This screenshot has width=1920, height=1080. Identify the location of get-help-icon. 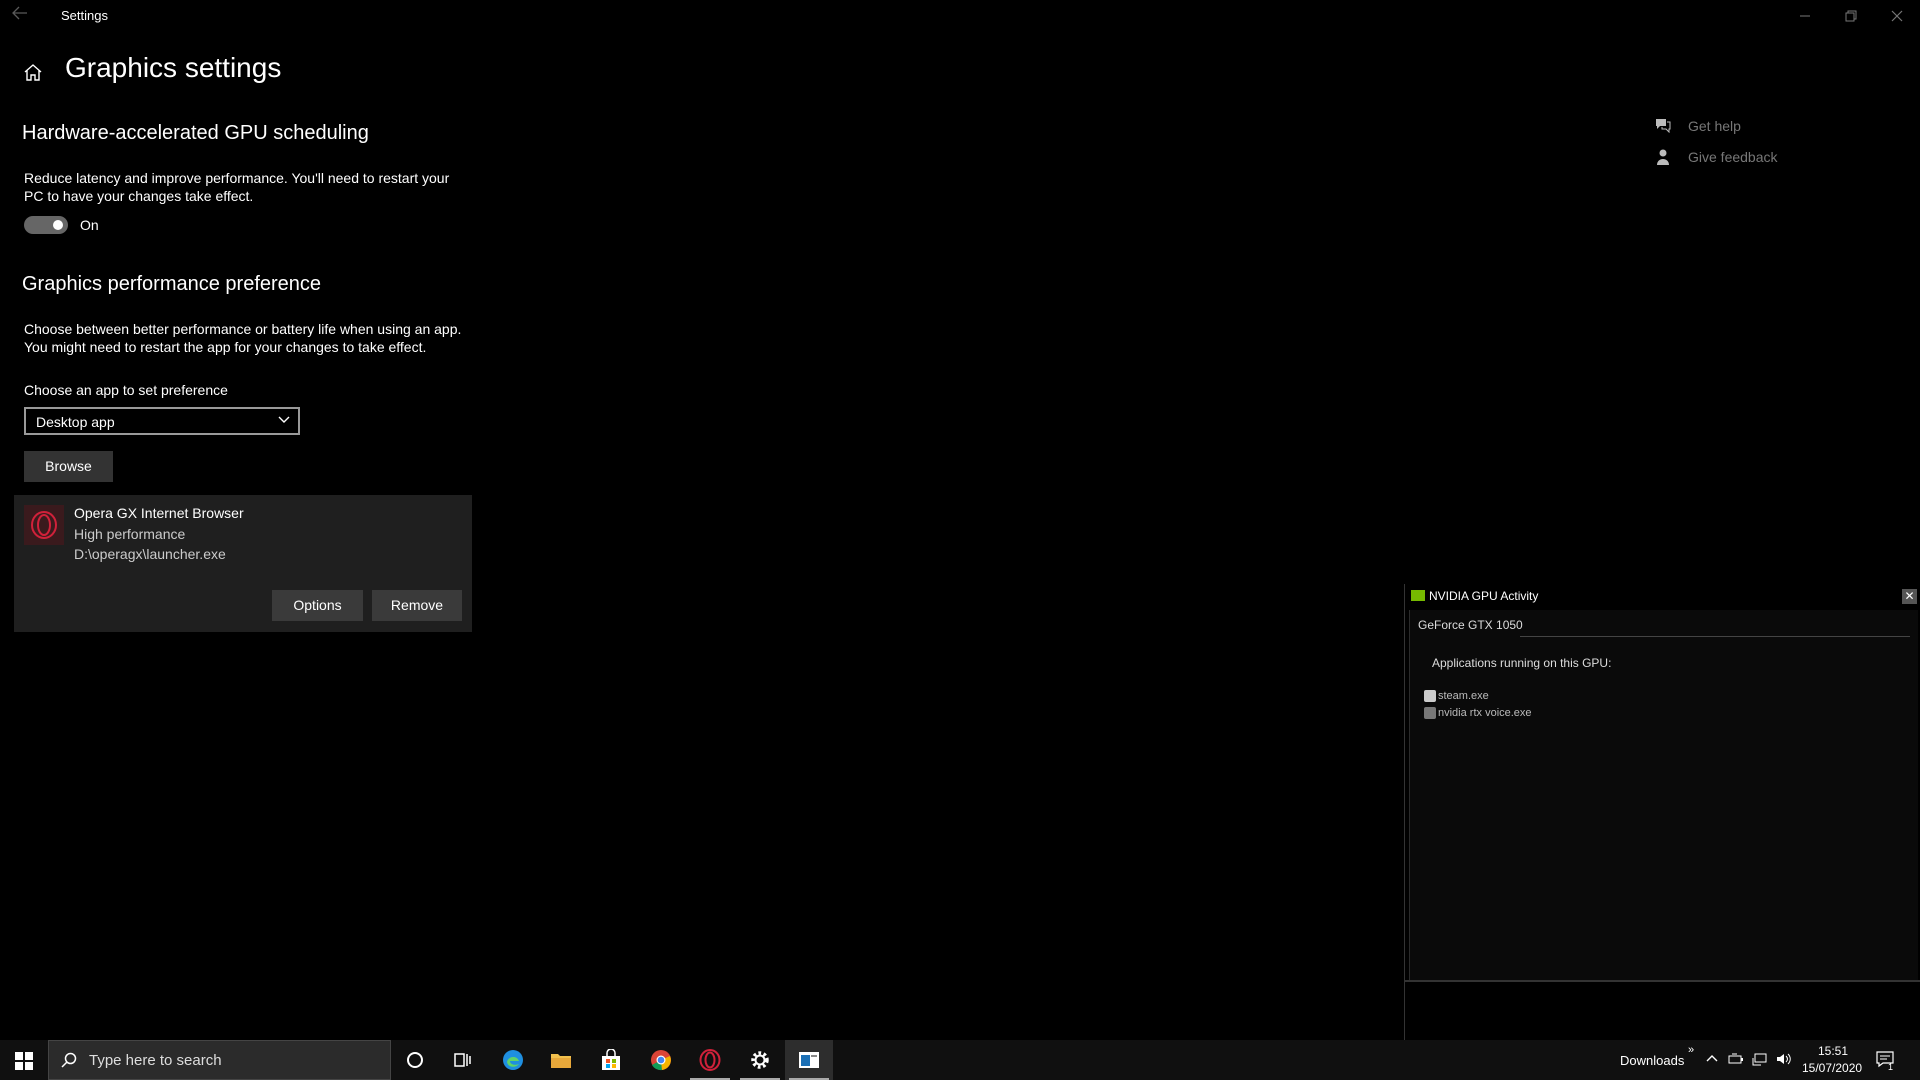
(1664, 126).